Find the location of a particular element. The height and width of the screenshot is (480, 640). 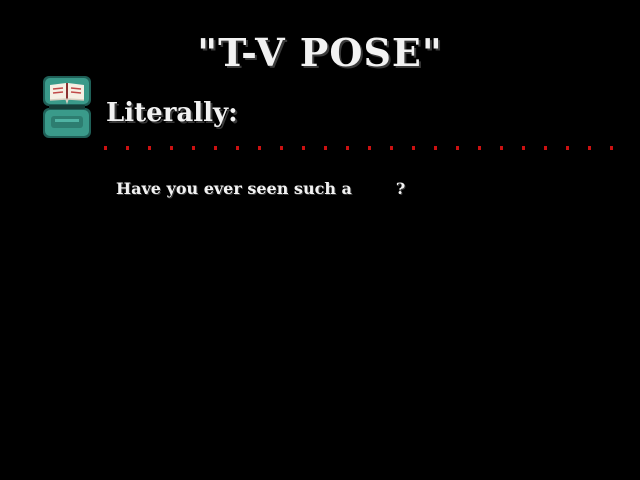

dialog-label: Literally: is located at coordinates (172, 113).